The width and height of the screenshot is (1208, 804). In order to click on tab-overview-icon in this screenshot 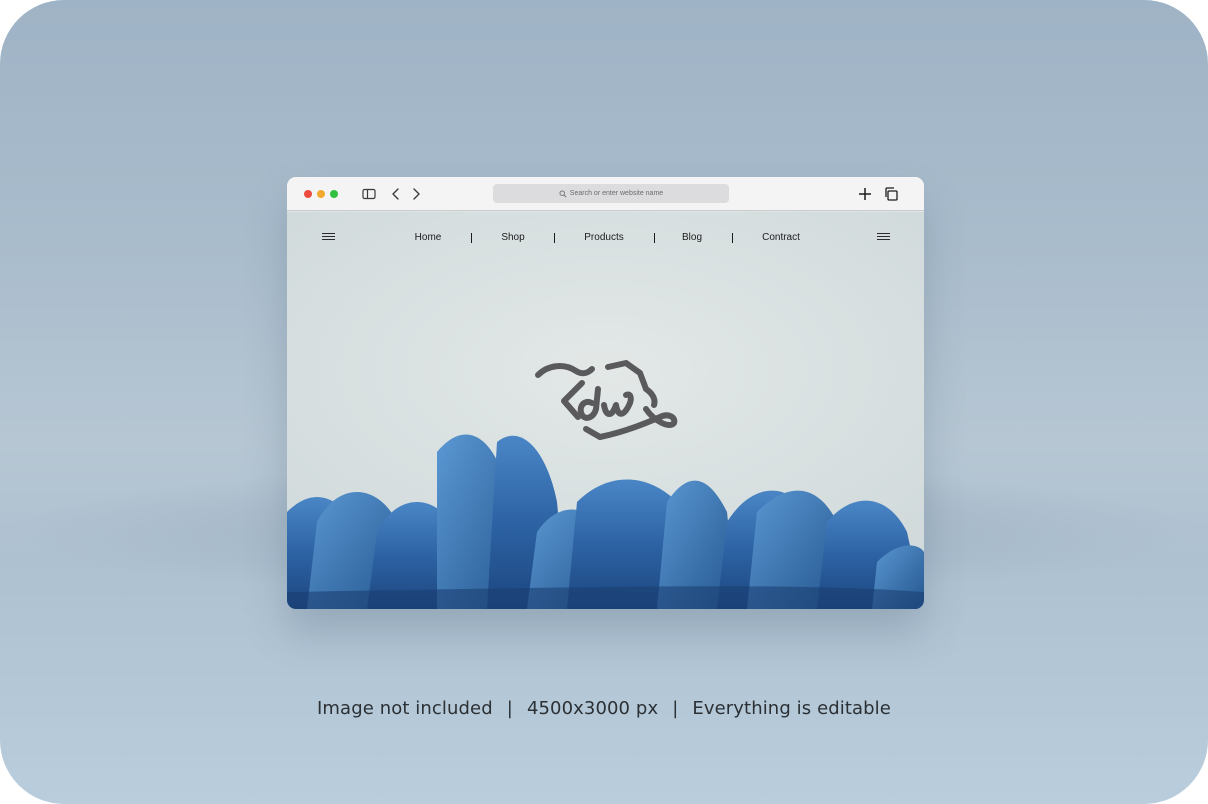, I will do `click(891, 194)`.